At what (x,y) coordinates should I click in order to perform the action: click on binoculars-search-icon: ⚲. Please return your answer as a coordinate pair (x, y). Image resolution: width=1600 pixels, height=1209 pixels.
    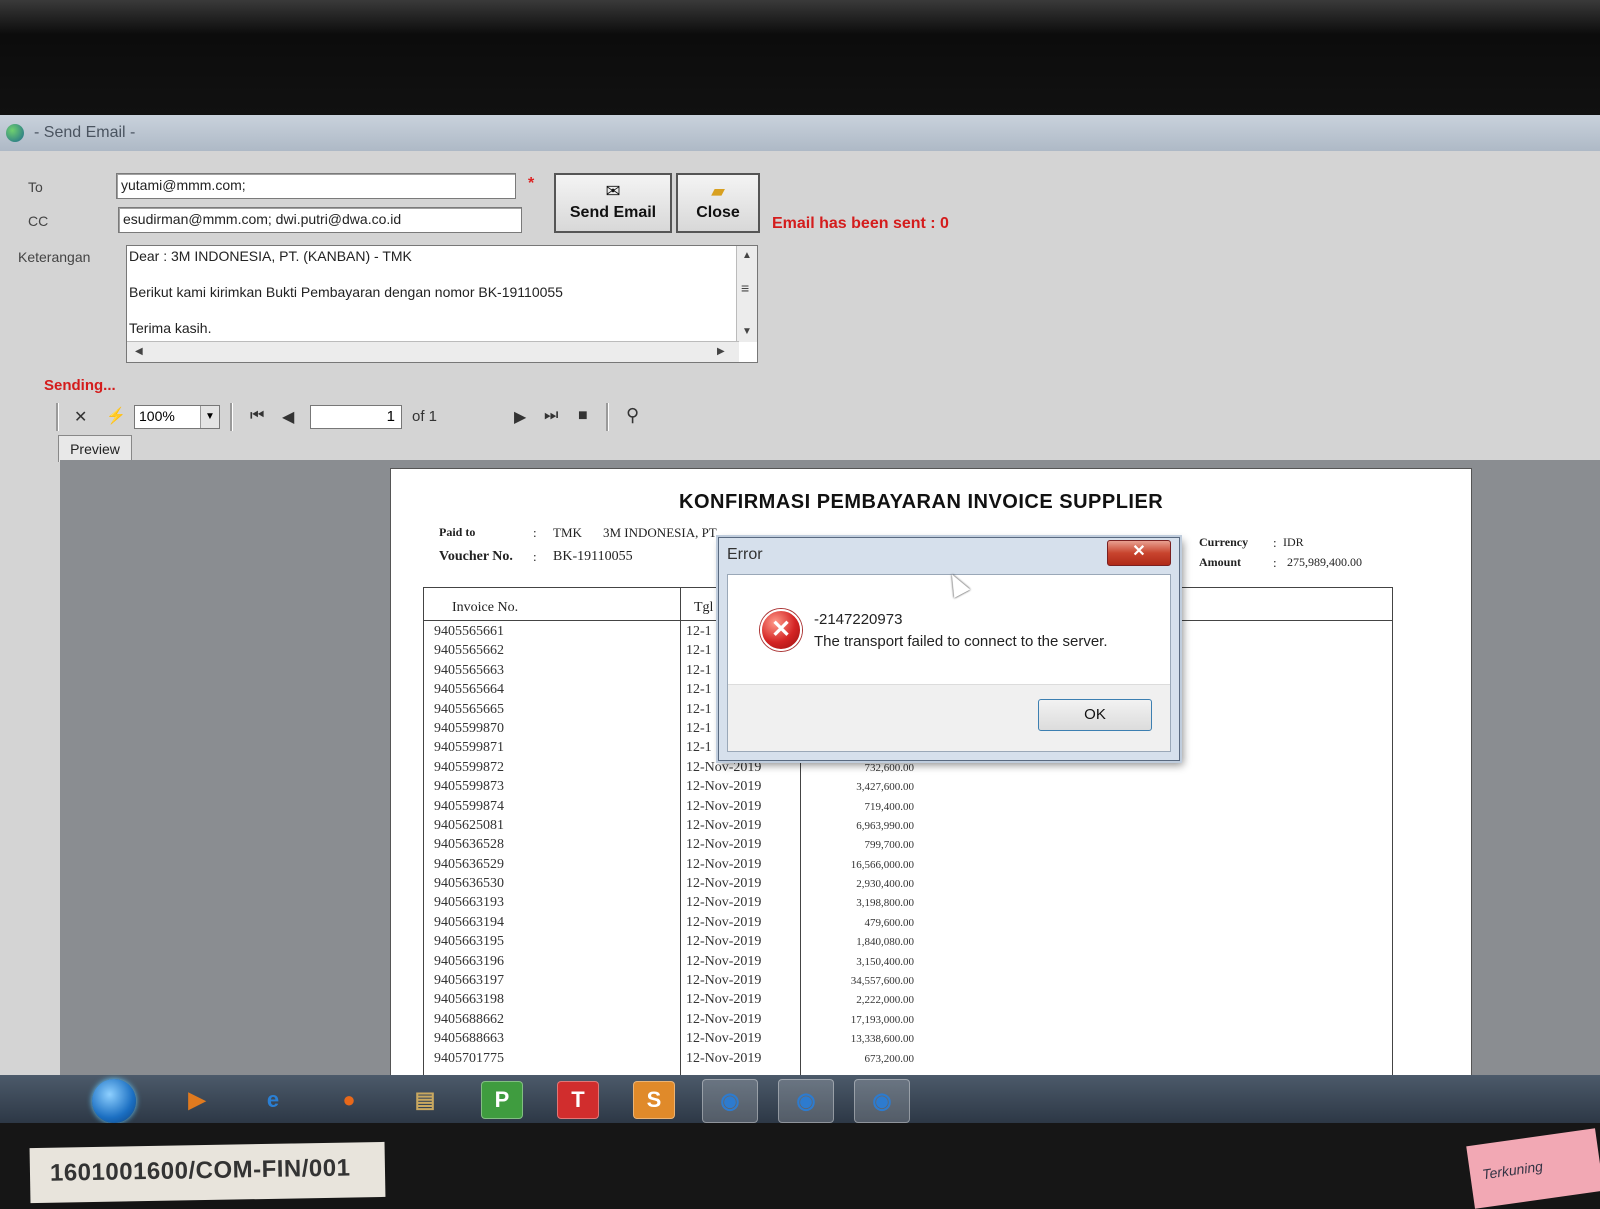
    Looking at the image, I should click on (632, 415).